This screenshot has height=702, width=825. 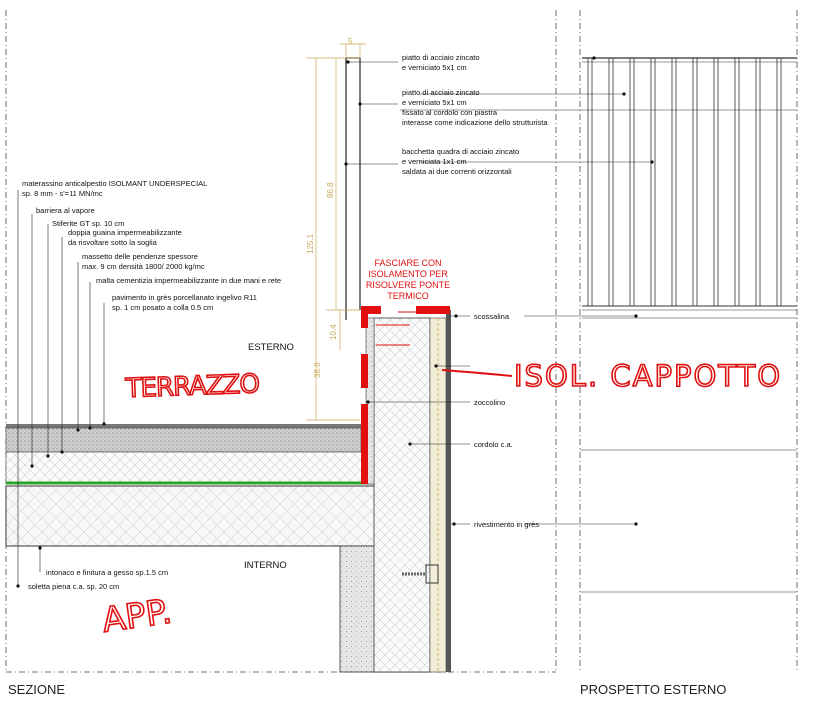 What do you see at coordinates (125, 232) in the screenshot?
I see `layer-4-line1: doppia guaina impermeabilizzante` at bounding box center [125, 232].